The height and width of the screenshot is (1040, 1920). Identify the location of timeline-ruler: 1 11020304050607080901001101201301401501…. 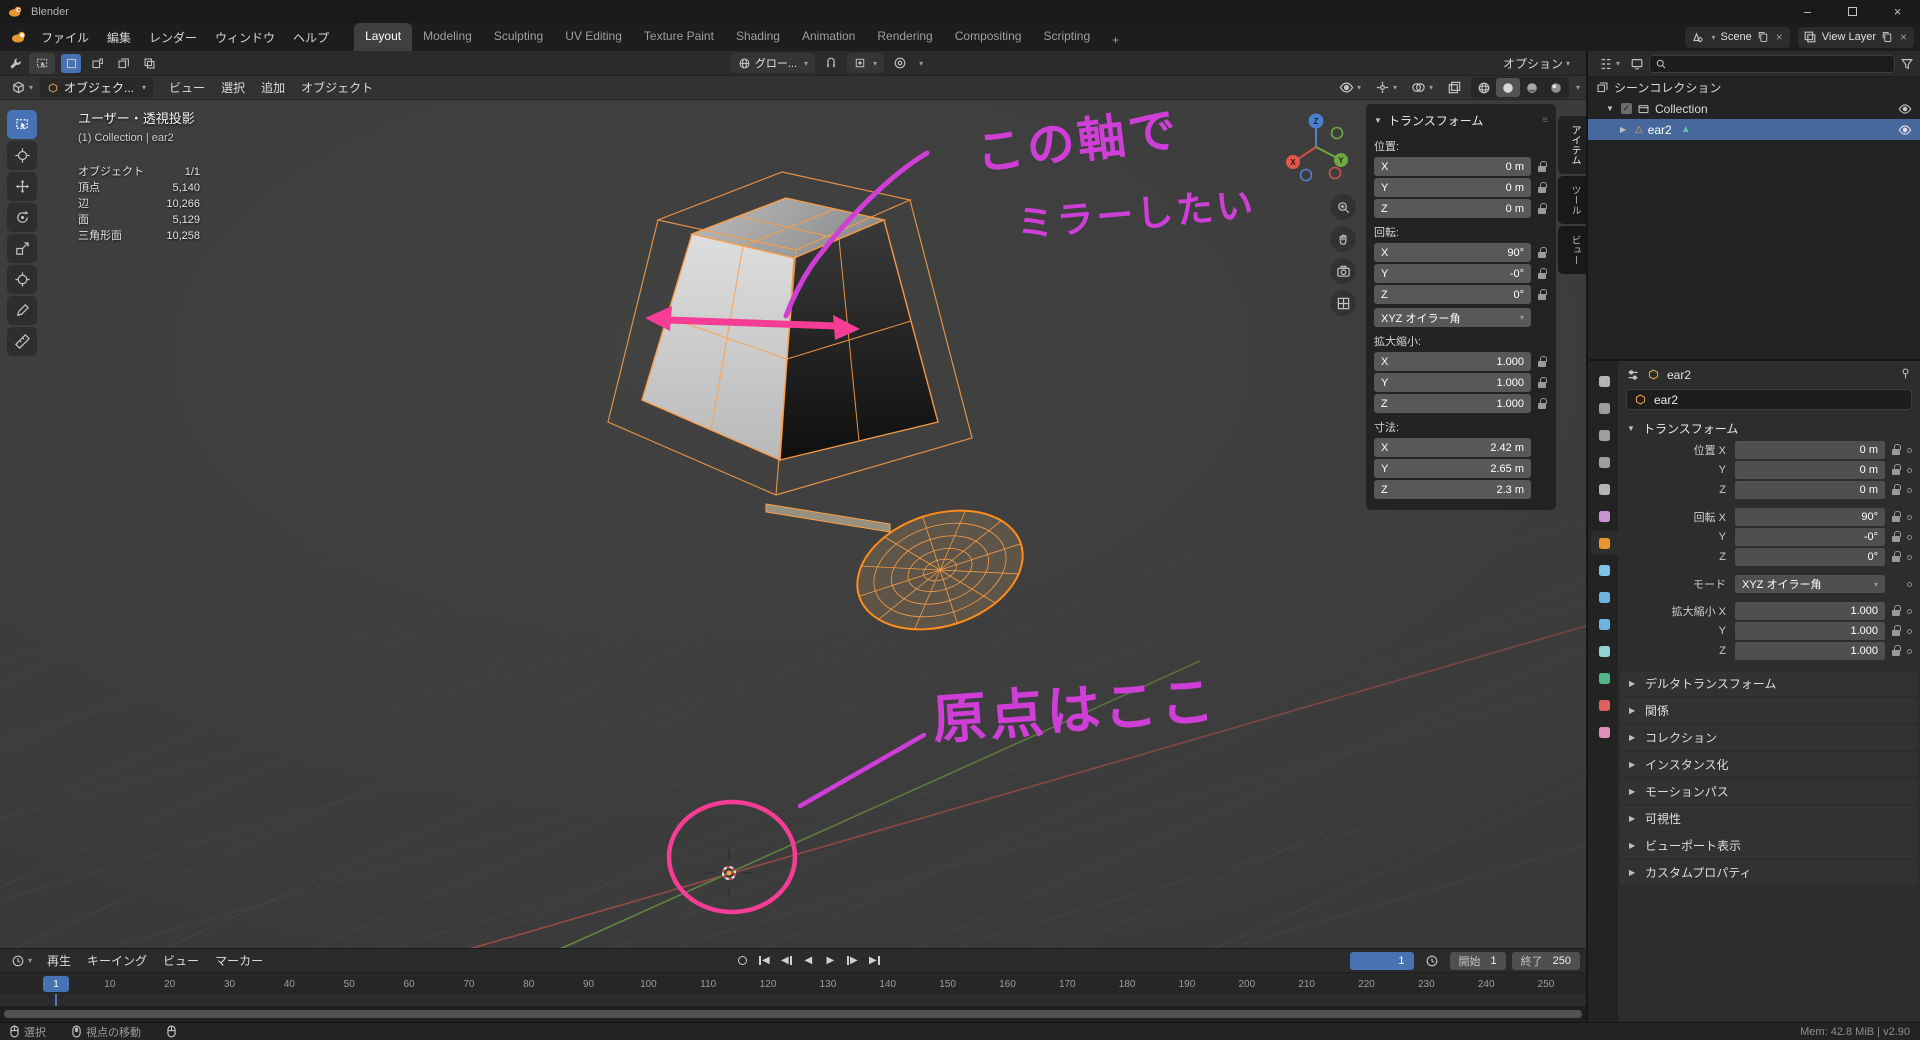
(793, 983).